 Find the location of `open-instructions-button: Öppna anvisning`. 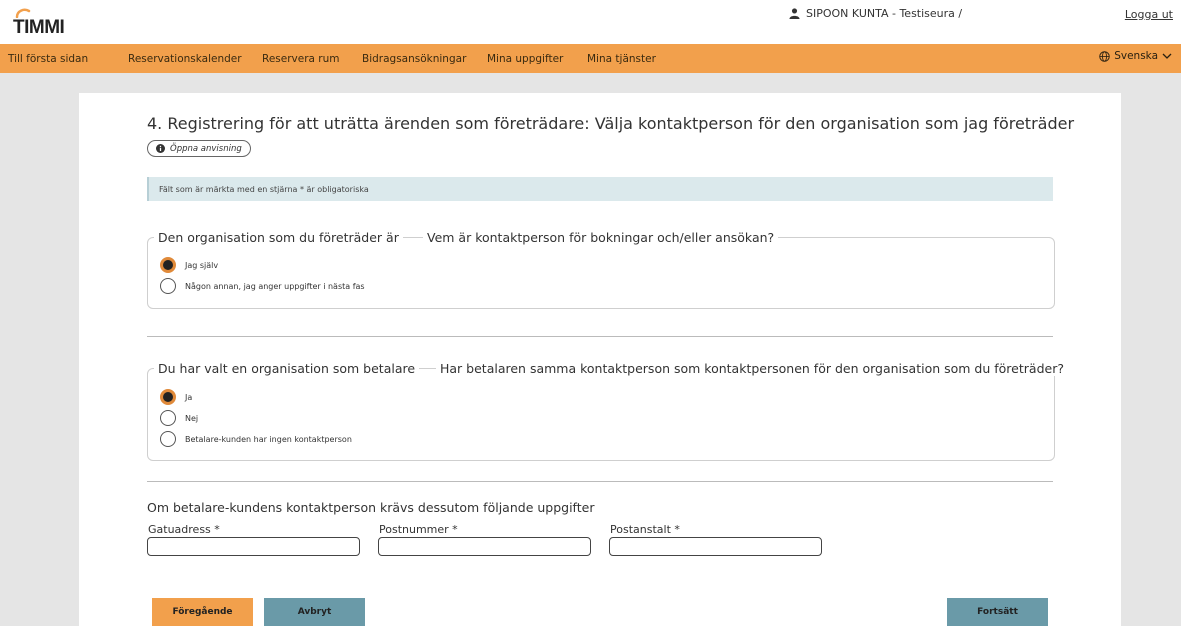

open-instructions-button: Öppna anvisning is located at coordinates (199, 148).